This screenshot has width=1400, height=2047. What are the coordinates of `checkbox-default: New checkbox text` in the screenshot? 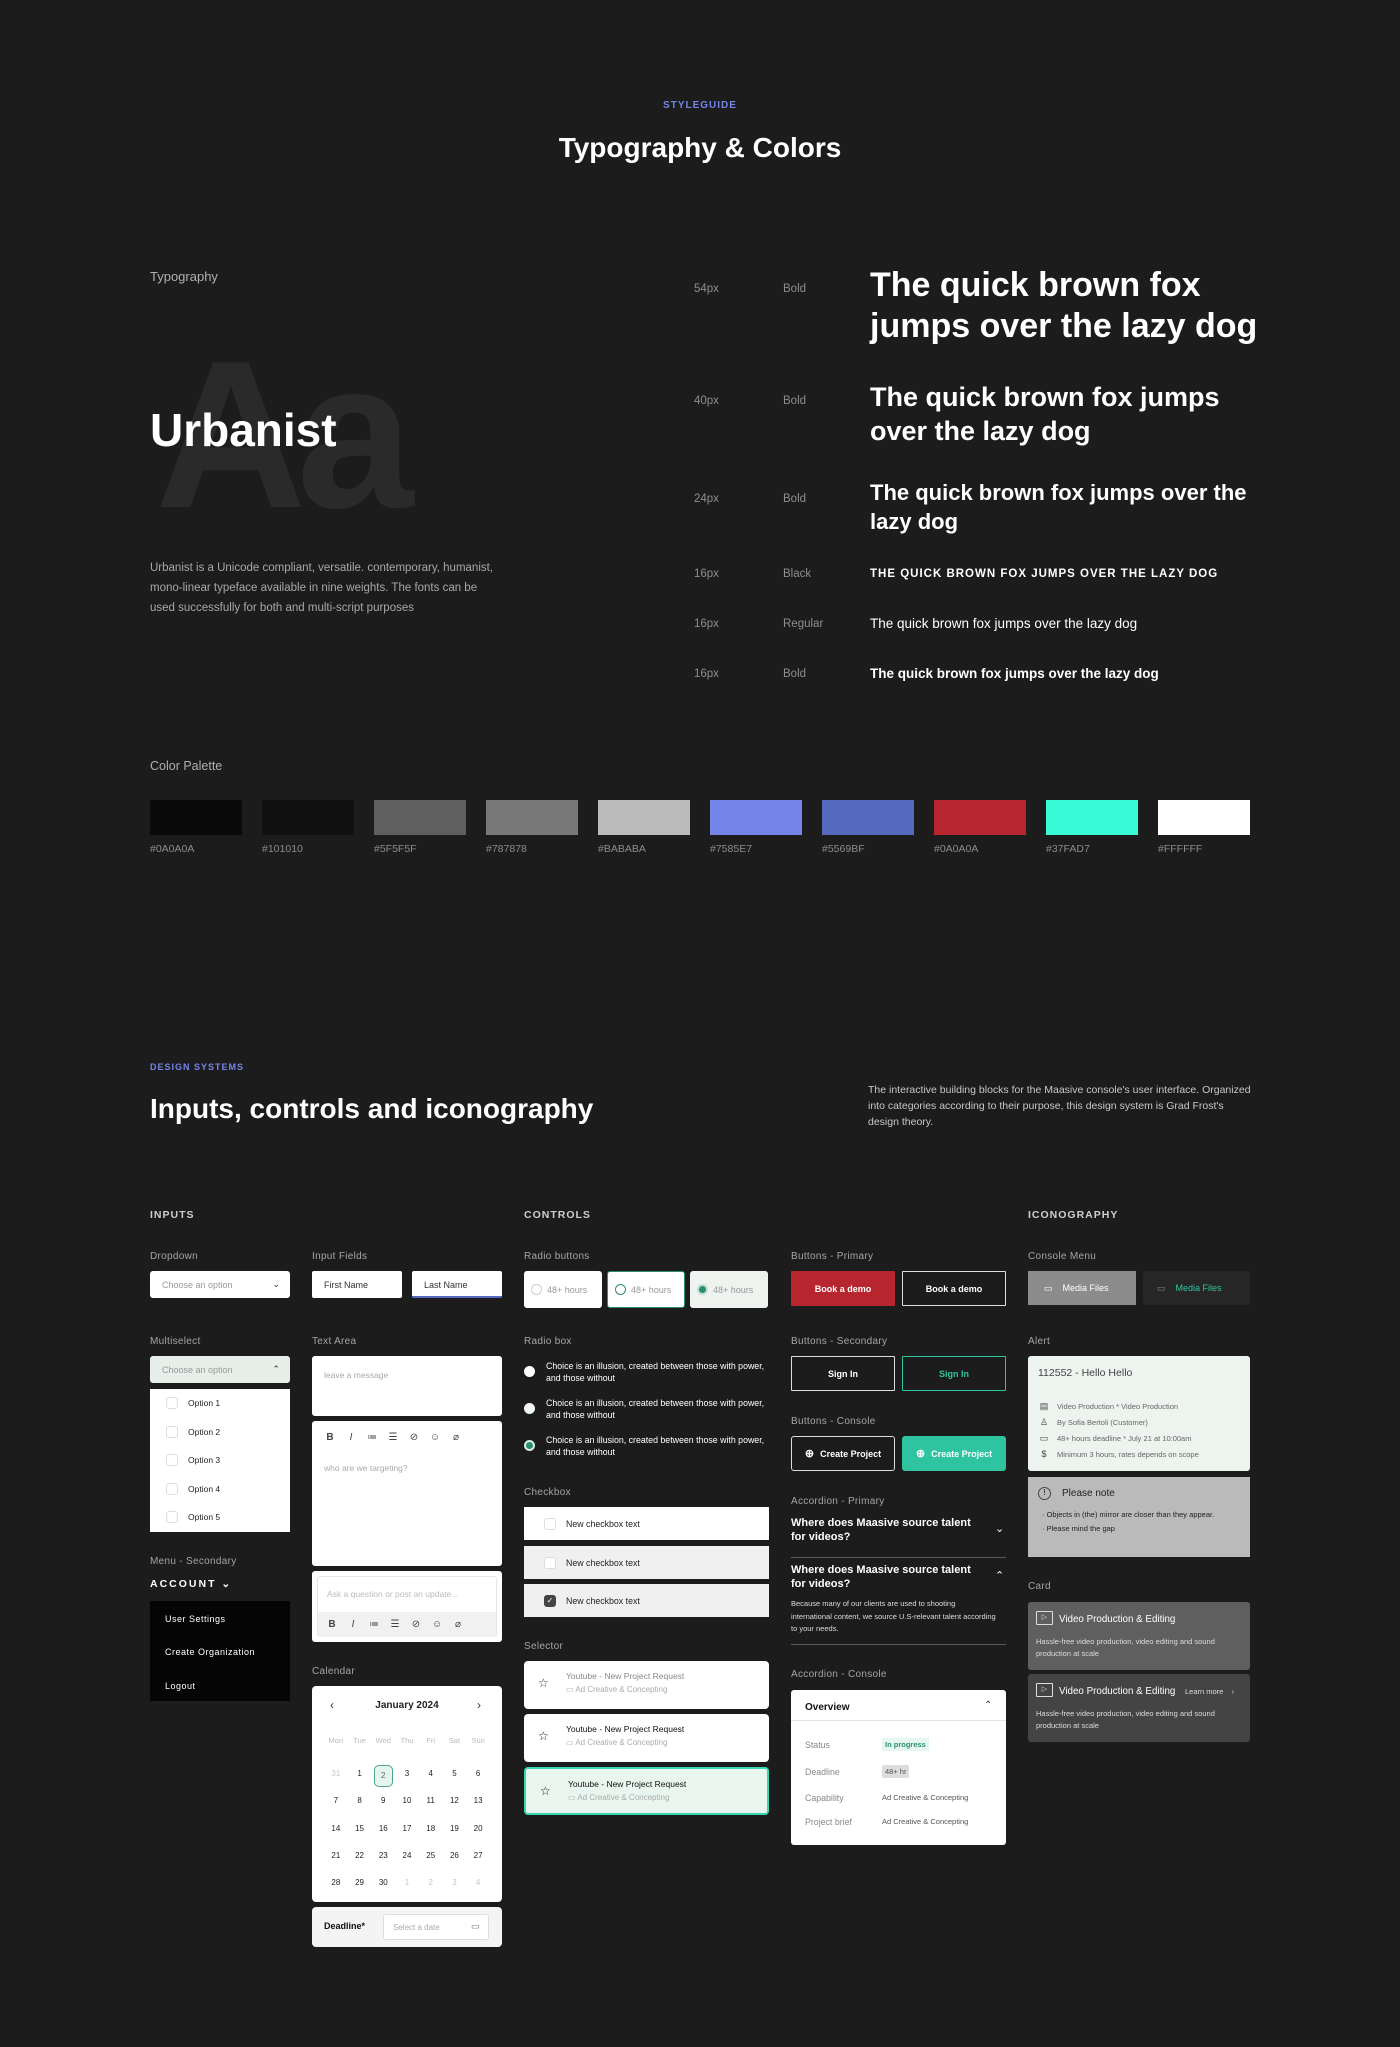 It's located at (646, 1523).